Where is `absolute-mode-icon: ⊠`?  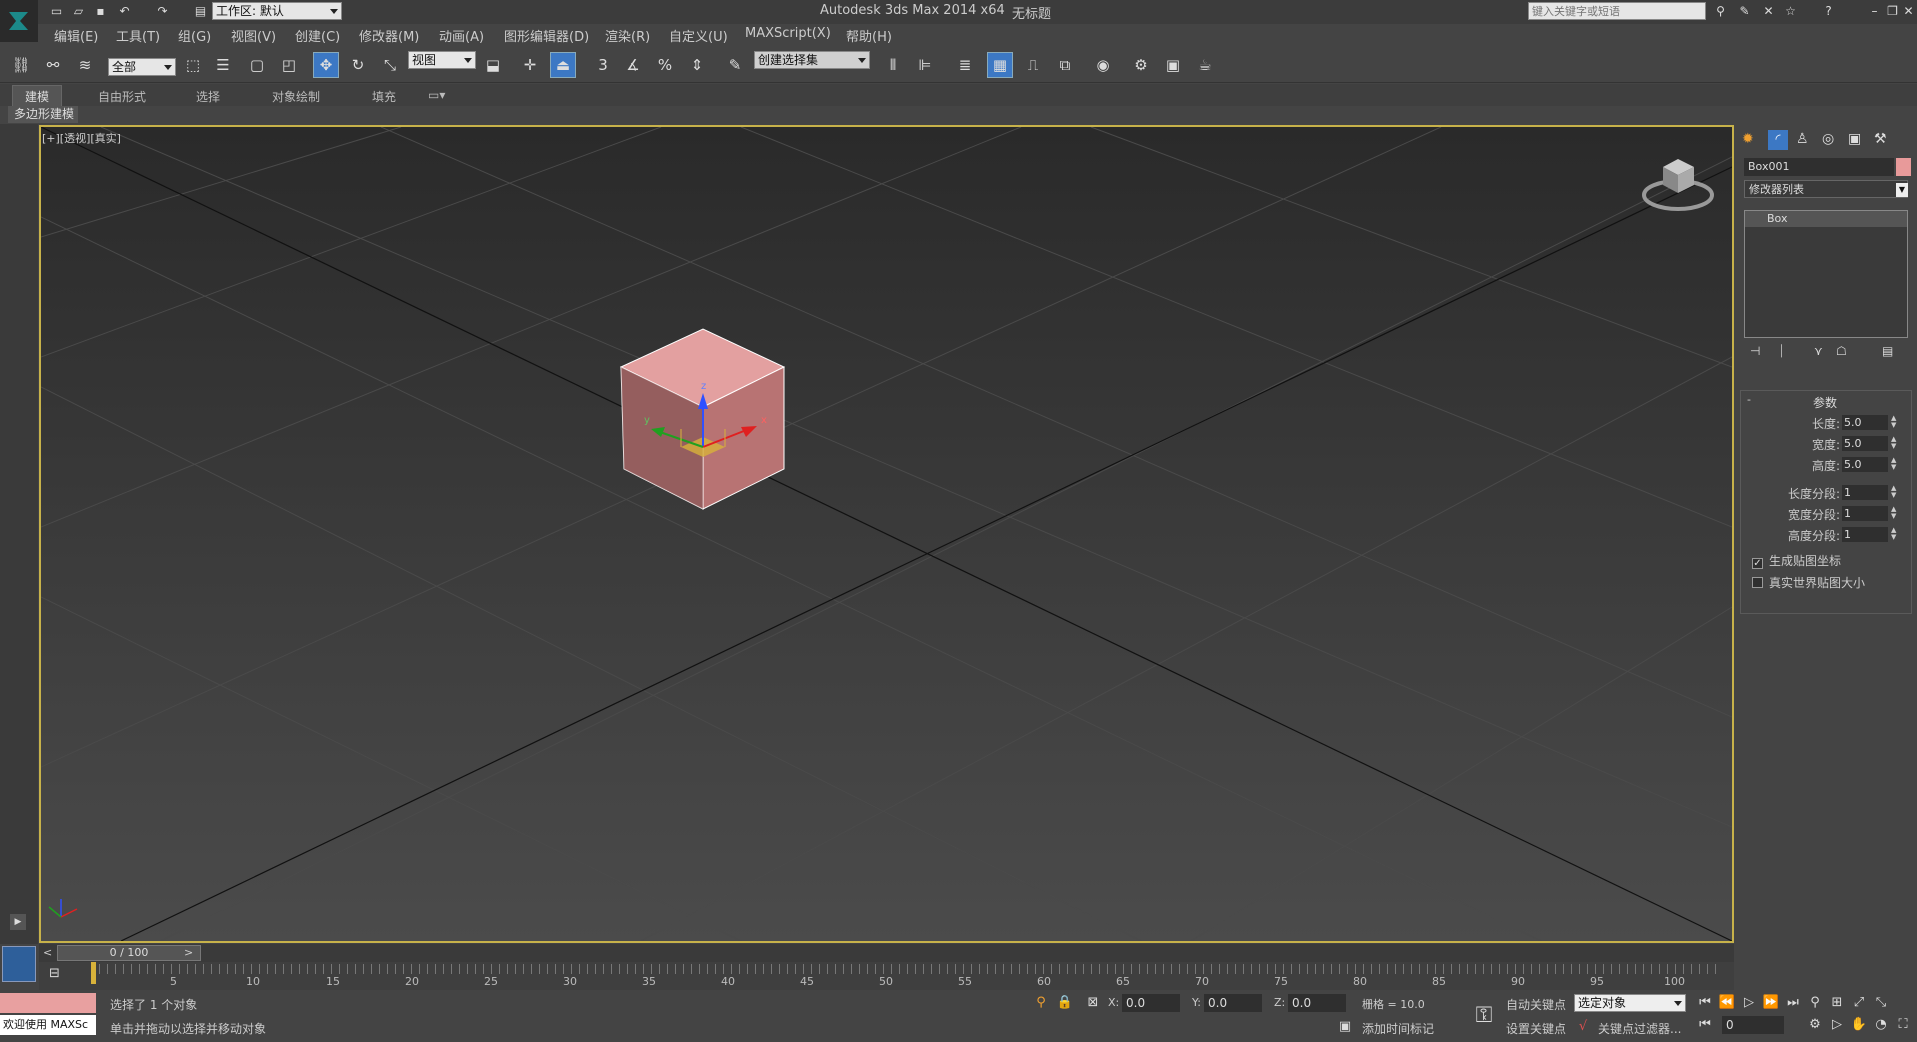
absolute-mode-icon: ⊠ is located at coordinates (1093, 1003).